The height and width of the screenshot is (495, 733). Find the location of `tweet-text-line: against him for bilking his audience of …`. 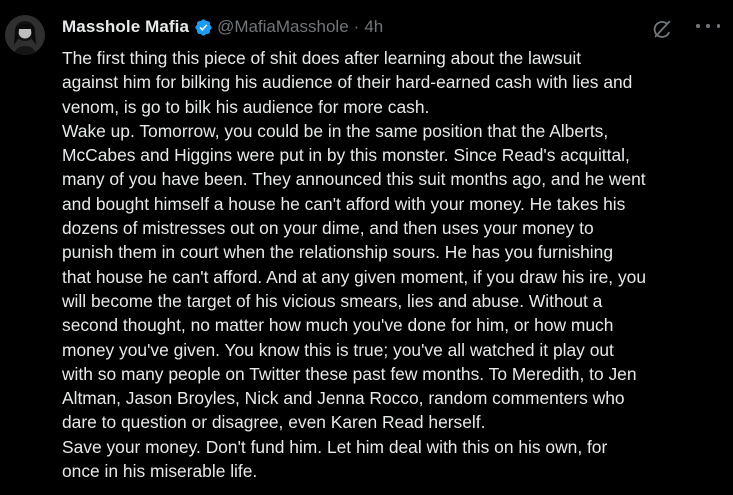

tweet-text-line: against him for bilking his audience of … is located at coordinates (347, 82).